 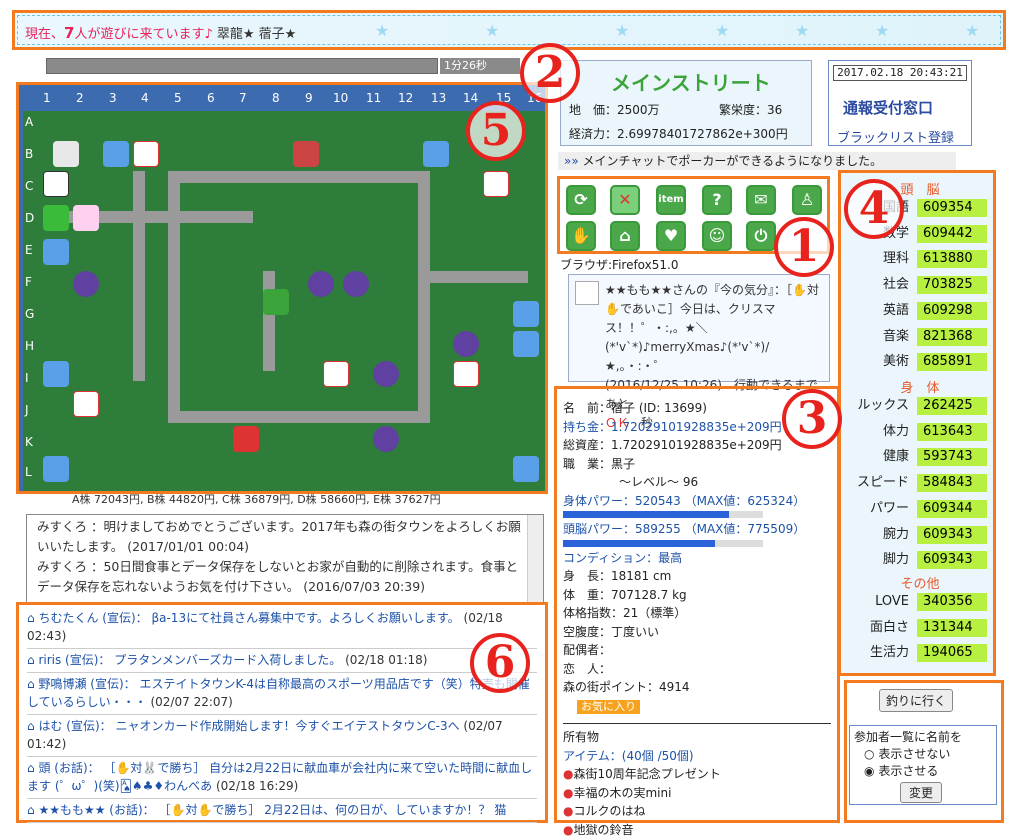 I want to click on annotation-4: 4, so click(x=874, y=206).